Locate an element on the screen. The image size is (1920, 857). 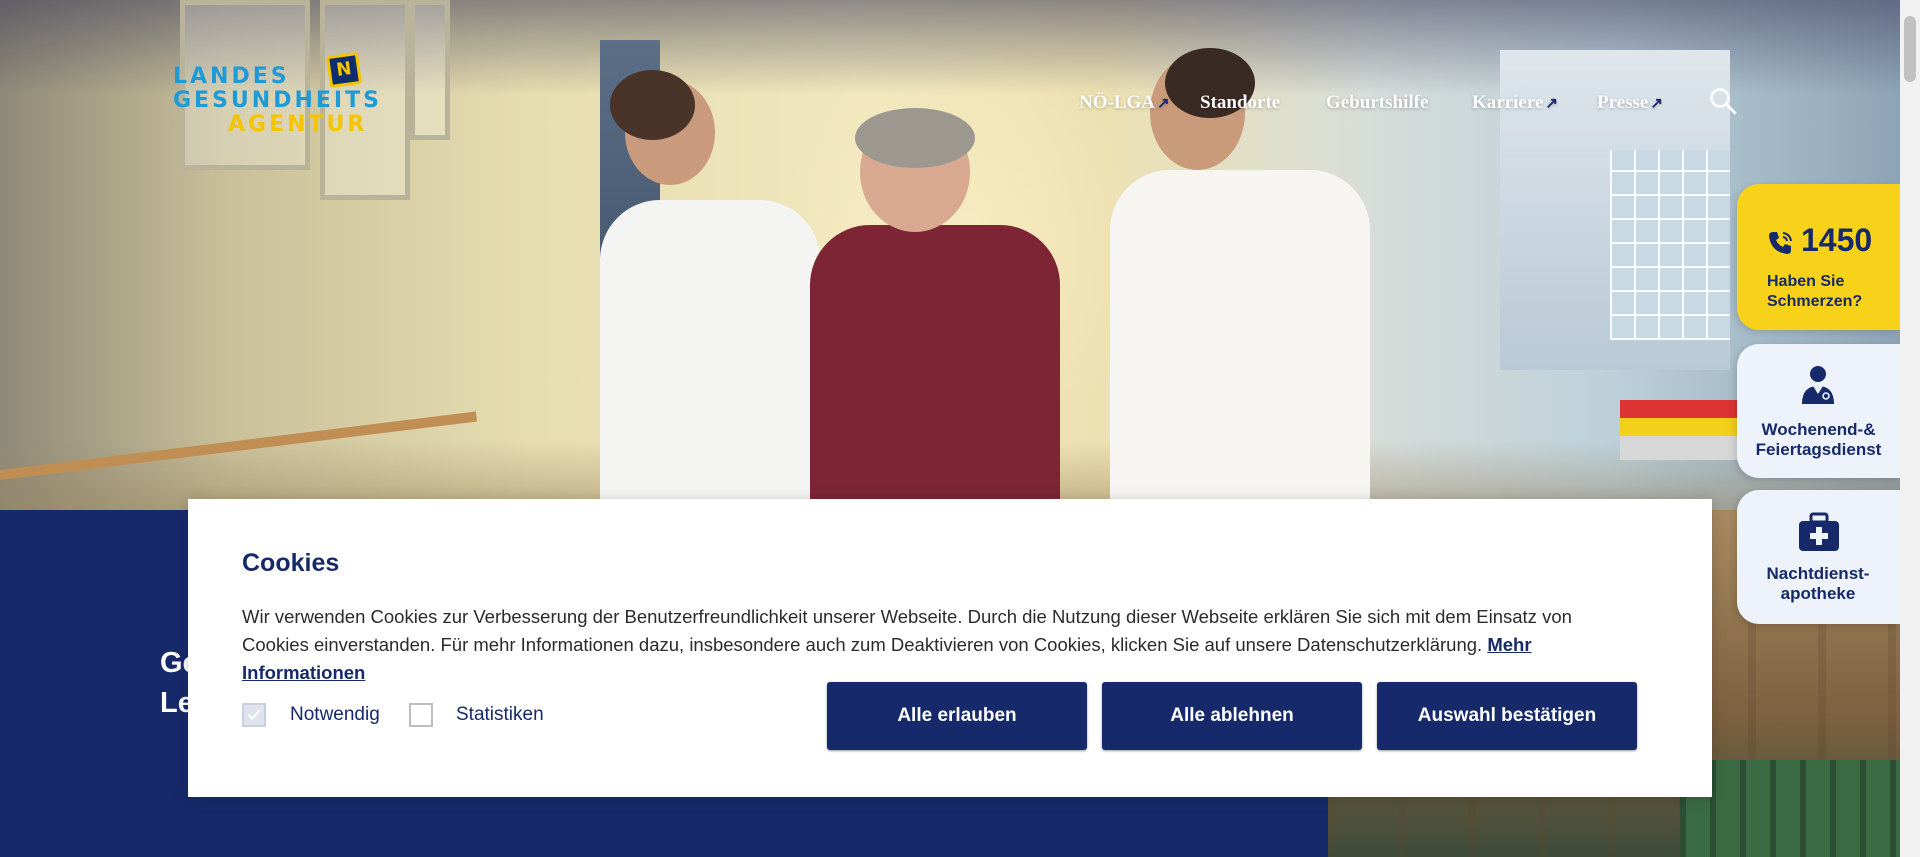
nav-label: Geburtshilfe is located at coordinates (1377, 102).